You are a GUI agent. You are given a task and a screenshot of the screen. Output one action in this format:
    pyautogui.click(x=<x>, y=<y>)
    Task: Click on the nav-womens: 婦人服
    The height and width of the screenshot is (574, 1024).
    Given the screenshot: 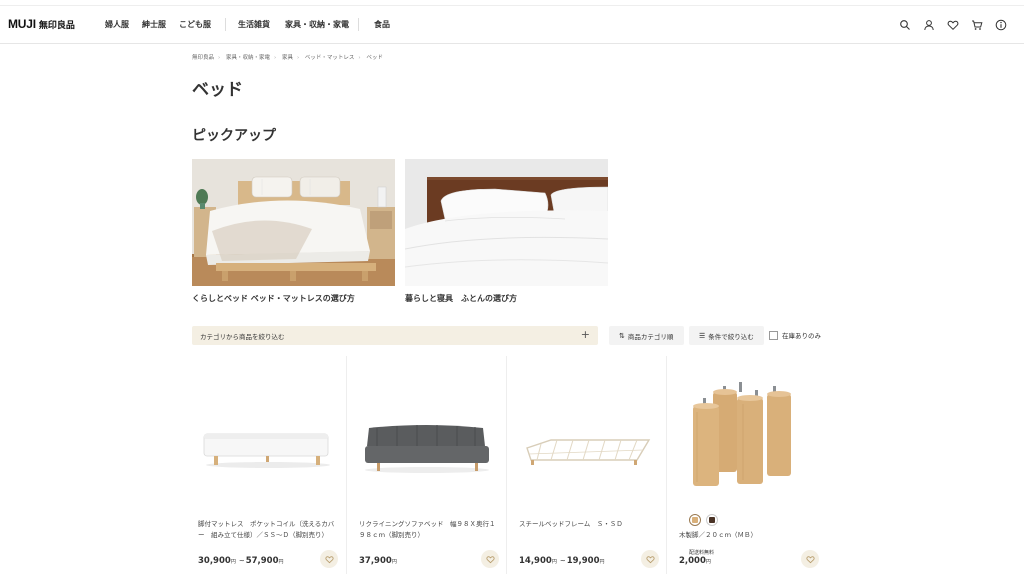 What is the action you would take?
    pyautogui.click(x=117, y=24)
    